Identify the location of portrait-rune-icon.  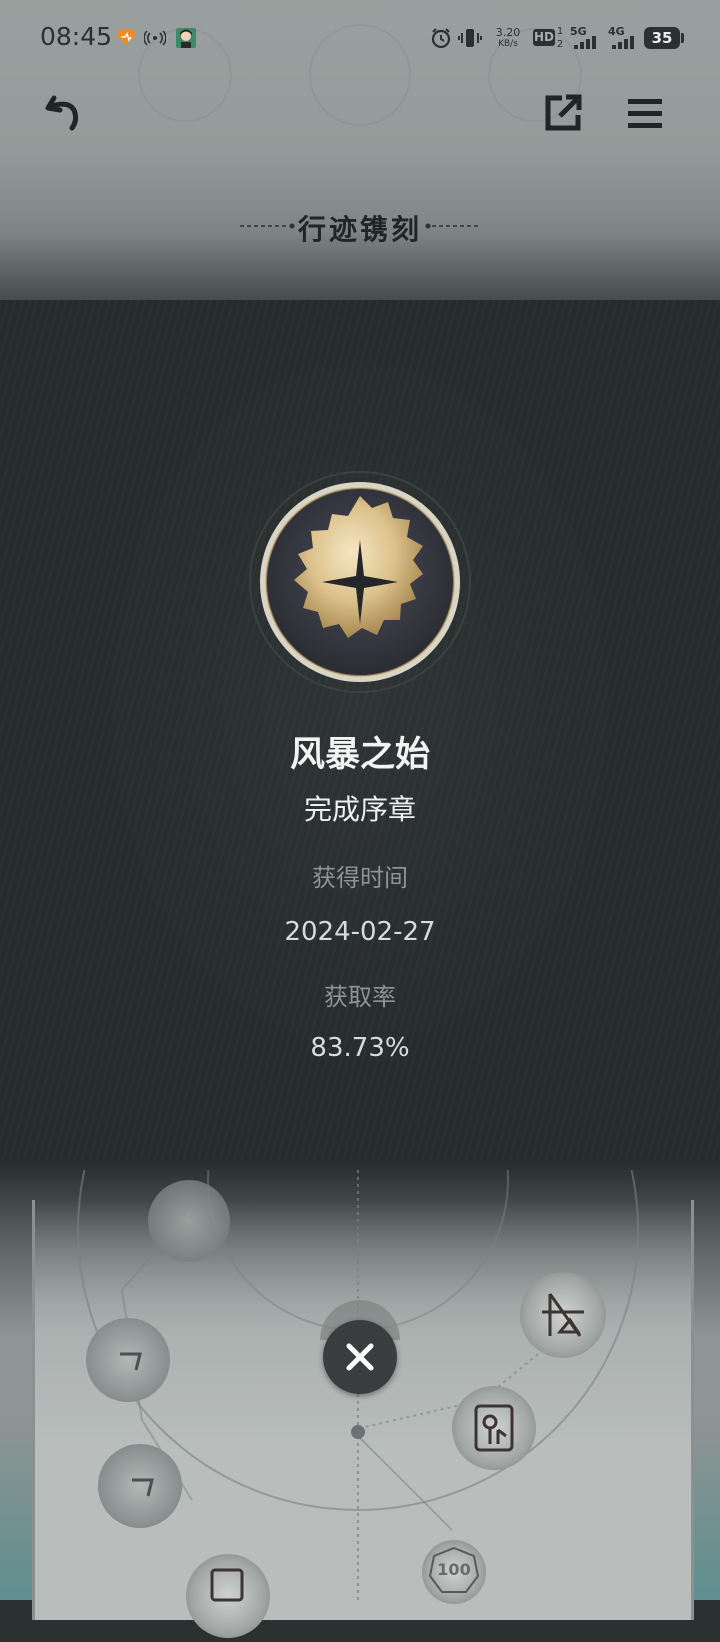
(494, 1428).